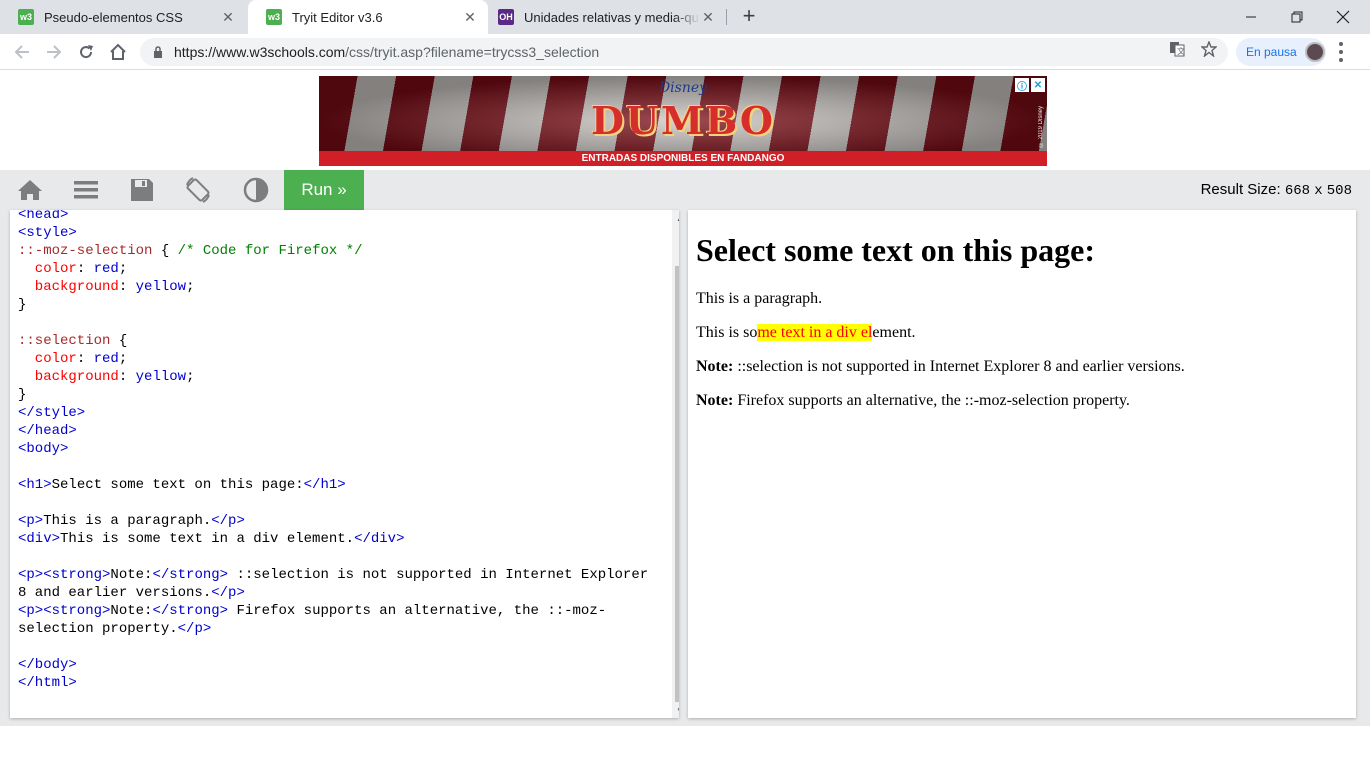  I want to click on minimize-button, so click(1251, 17).